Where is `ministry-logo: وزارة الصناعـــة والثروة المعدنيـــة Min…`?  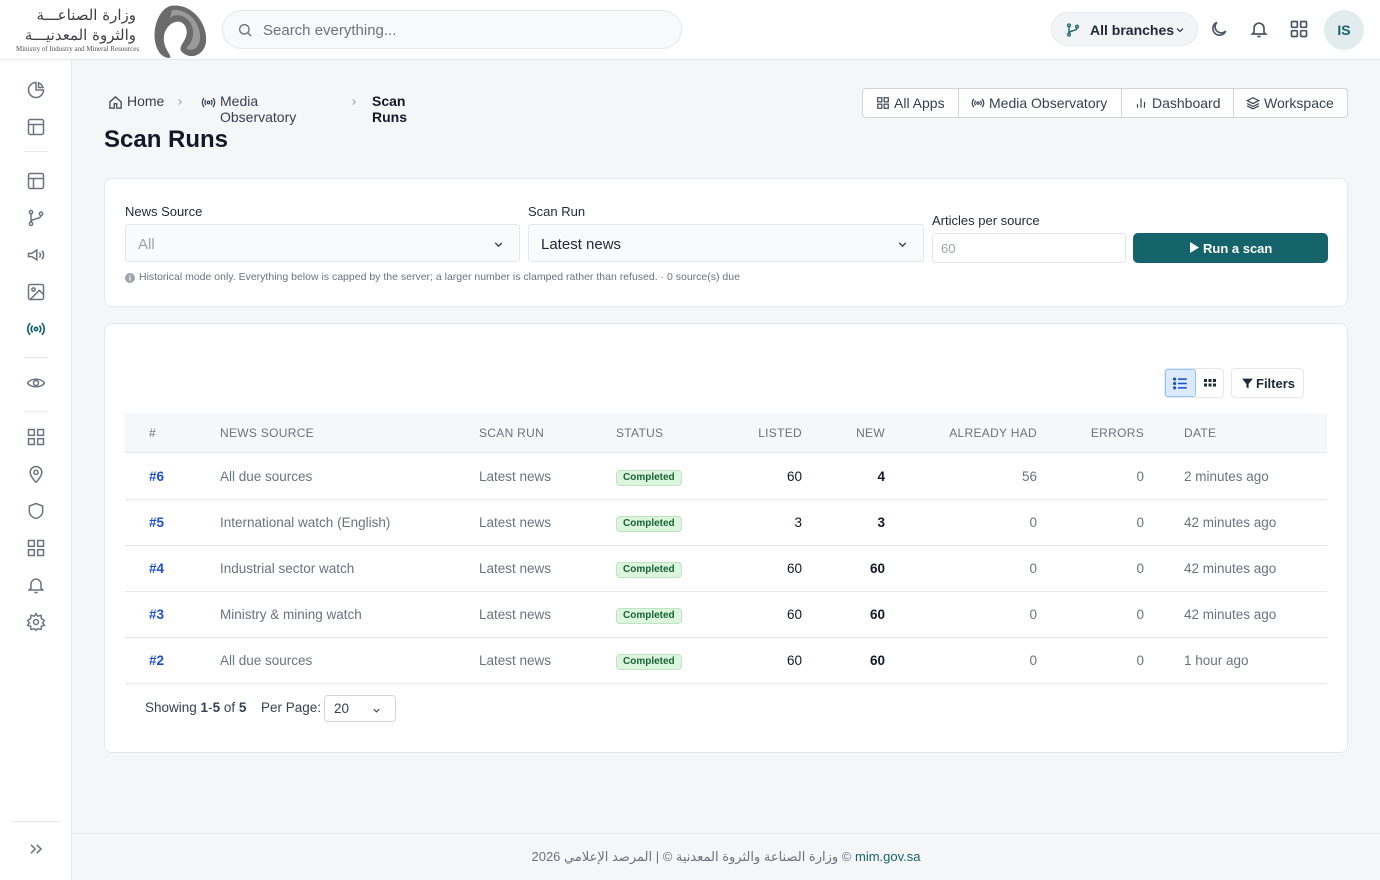
ministry-logo: وزارة الصناعـــة والثروة المعدنيـــة Min… is located at coordinates (112, 30).